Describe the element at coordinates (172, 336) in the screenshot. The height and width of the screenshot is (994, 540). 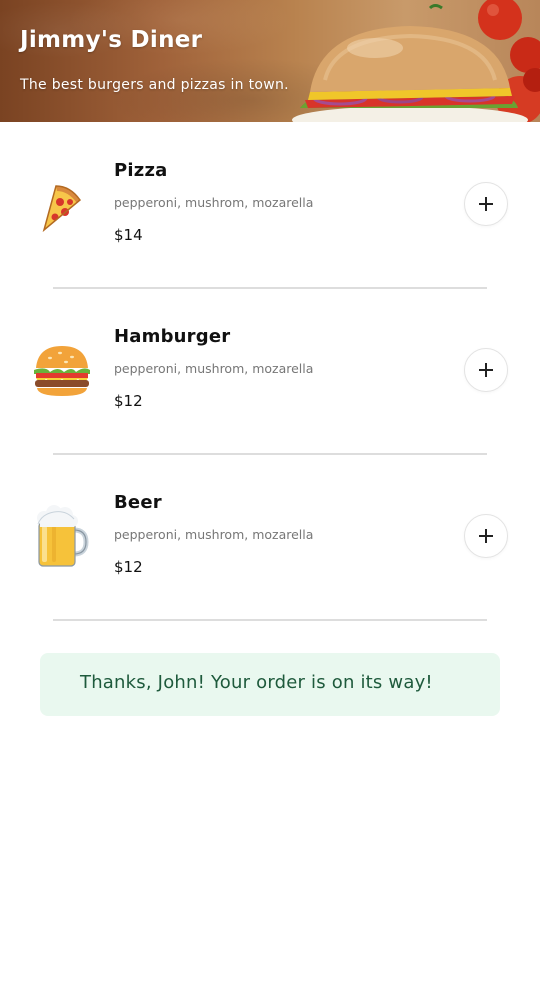
I see `item-name: Hamburger` at that location.